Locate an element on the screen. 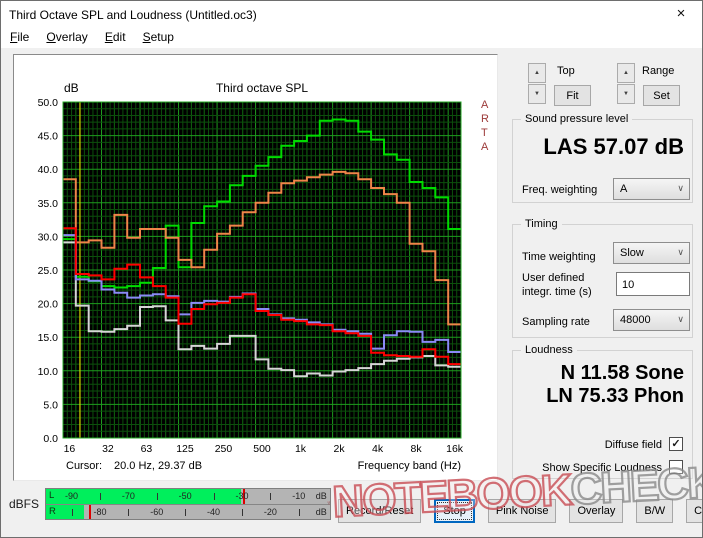  top-label: Top is located at coordinates (566, 71).